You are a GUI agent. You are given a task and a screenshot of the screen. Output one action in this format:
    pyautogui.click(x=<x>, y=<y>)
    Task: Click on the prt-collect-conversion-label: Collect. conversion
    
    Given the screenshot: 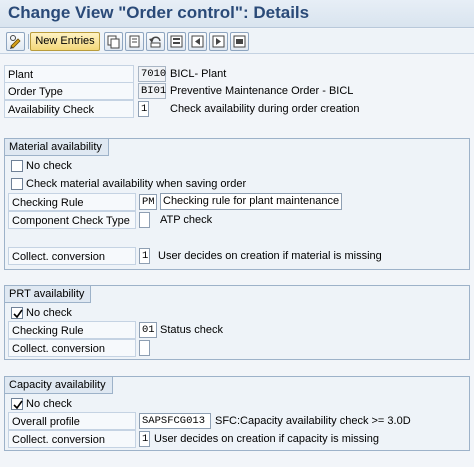 What is the action you would take?
    pyautogui.click(x=72, y=348)
    